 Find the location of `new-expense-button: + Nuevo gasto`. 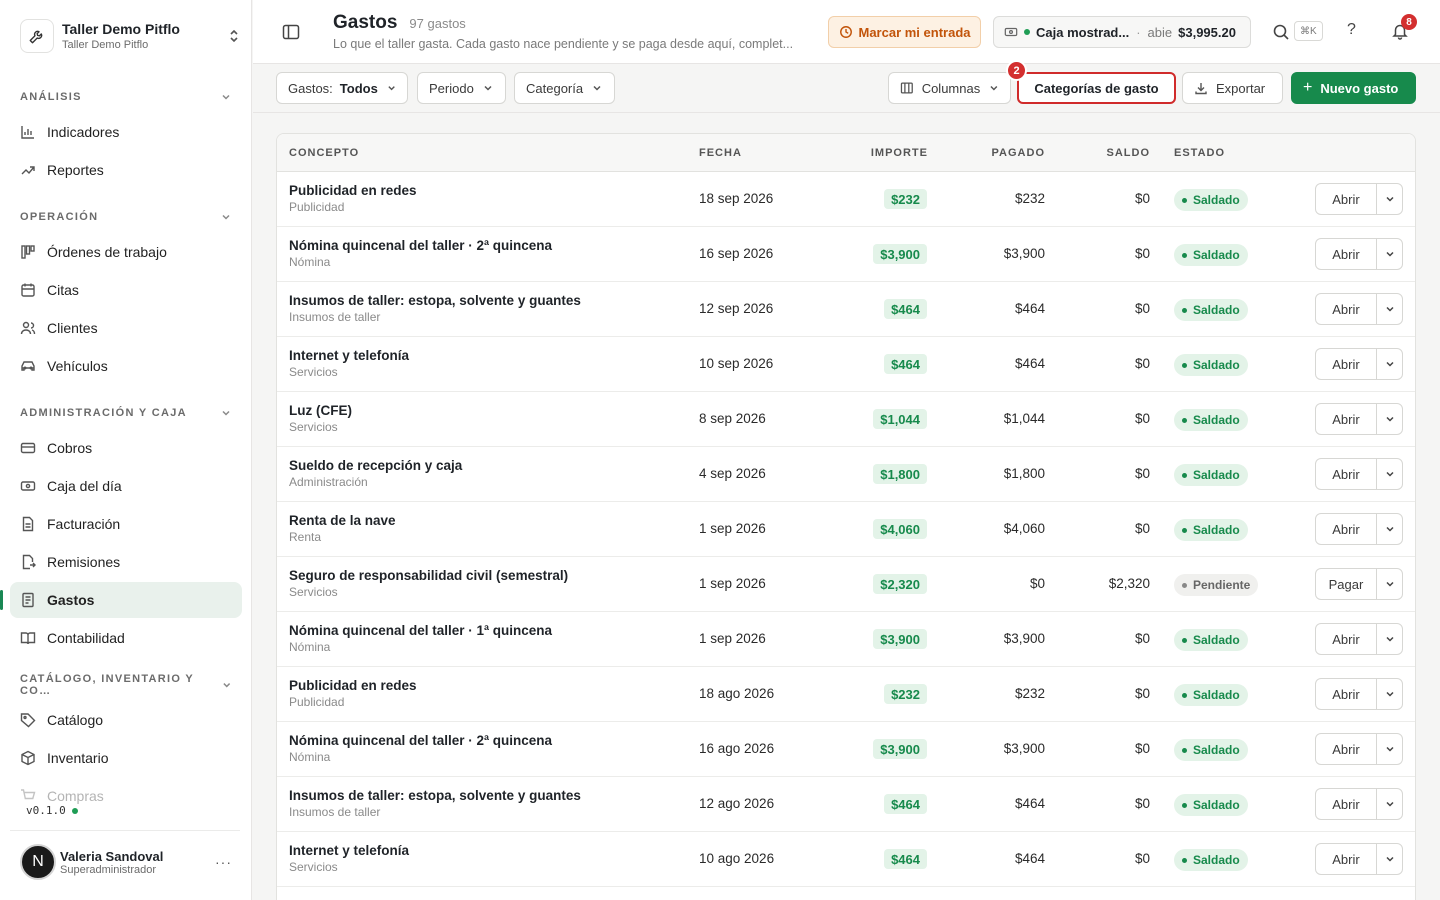

new-expense-button: + Nuevo gasto is located at coordinates (1353, 88).